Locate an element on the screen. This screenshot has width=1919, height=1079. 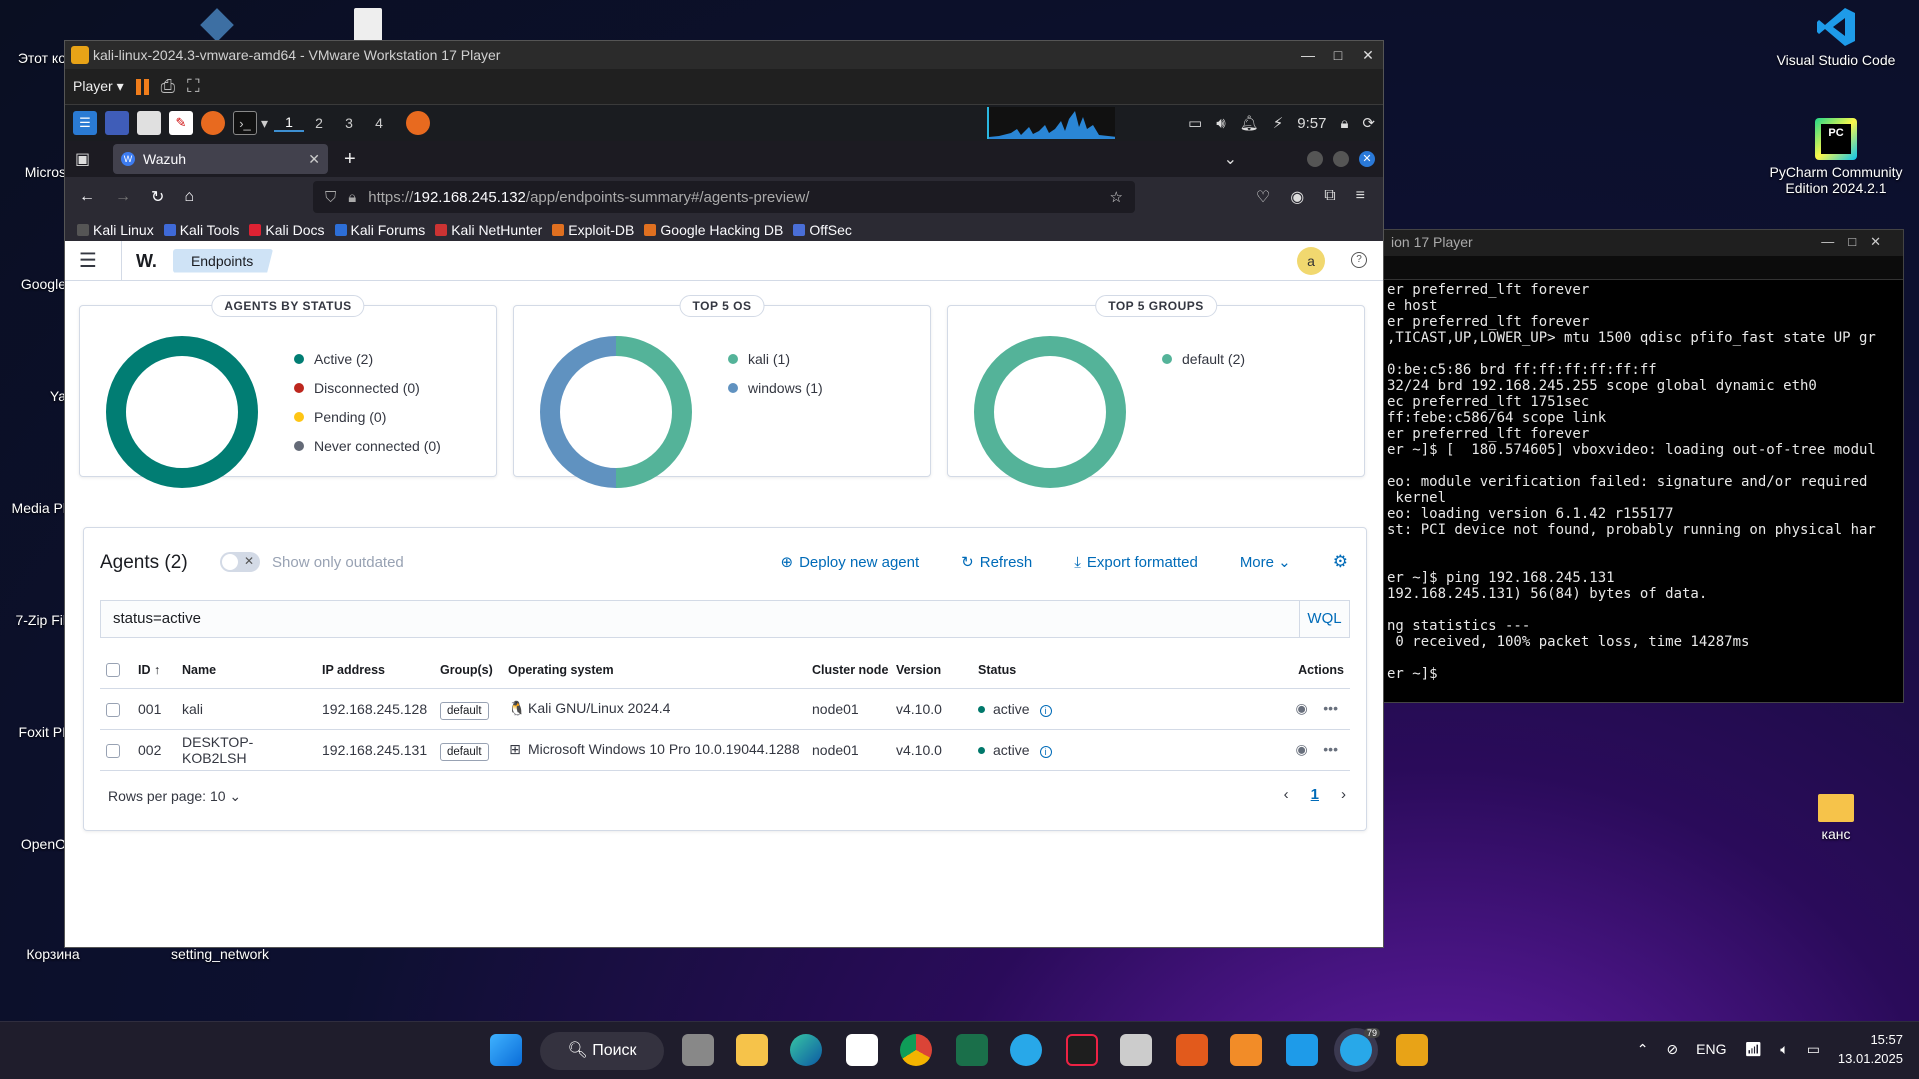
terminal-titlebar: ion 17 Player —□✕ is located at coordinates (1643, 243).